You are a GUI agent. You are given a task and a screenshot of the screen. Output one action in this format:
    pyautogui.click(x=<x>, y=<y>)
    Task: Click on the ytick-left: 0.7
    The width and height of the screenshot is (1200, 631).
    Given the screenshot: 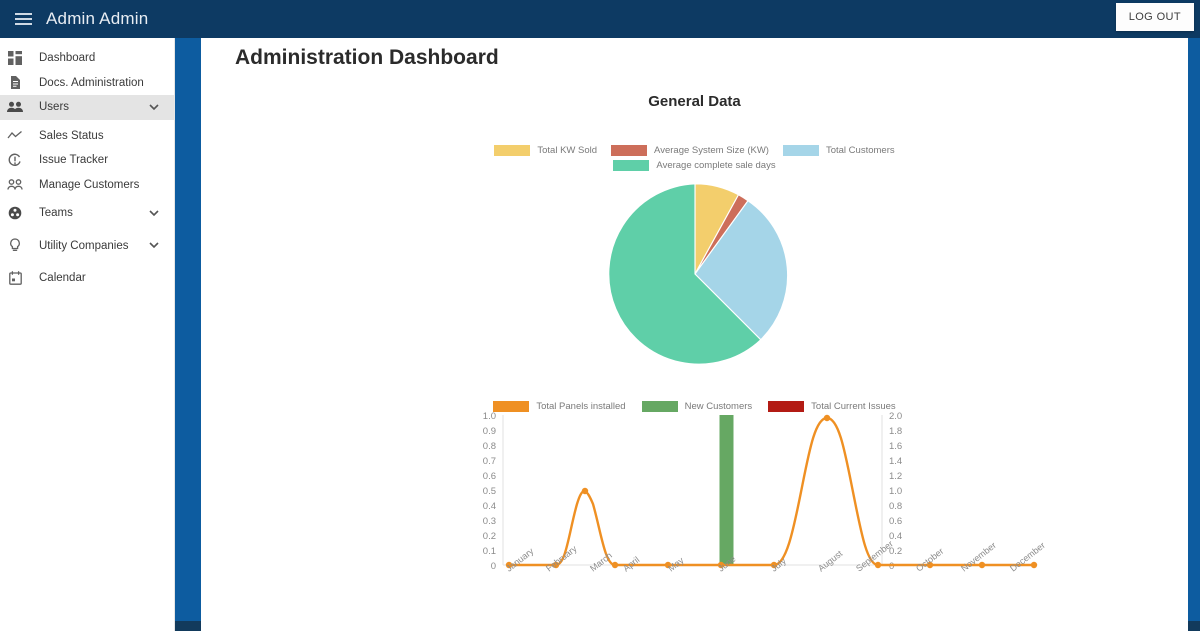 What is the action you would take?
    pyautogui.click(x=489, y=461)
    